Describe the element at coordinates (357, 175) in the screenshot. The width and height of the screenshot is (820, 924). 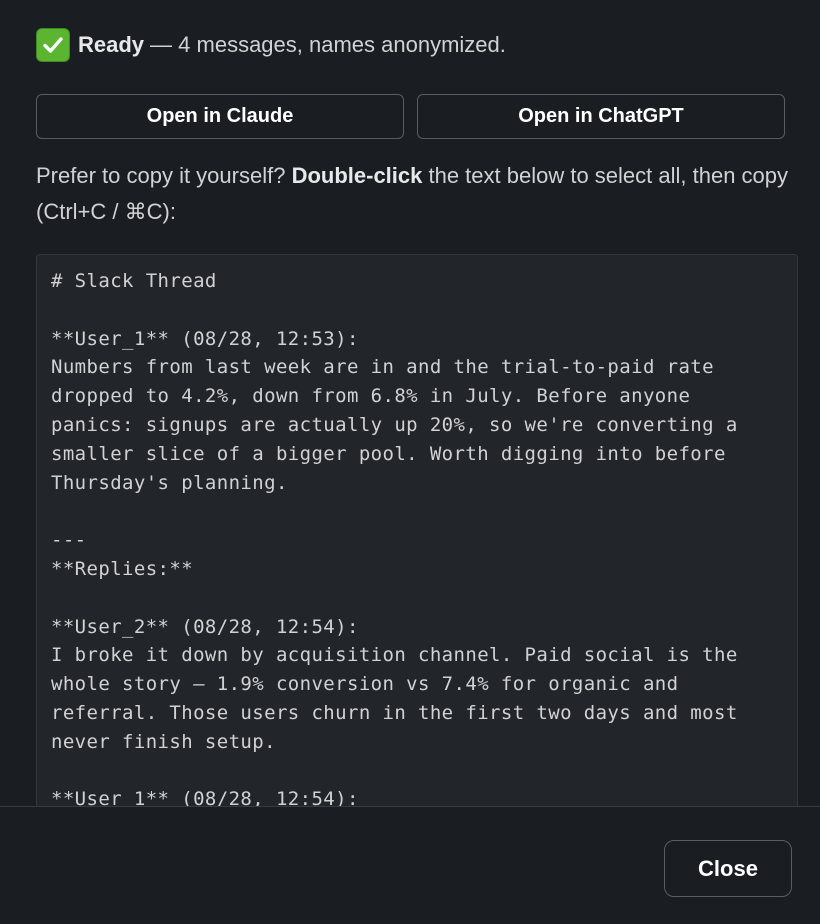
I see `copy-hint-bold: Double-click` at that location.